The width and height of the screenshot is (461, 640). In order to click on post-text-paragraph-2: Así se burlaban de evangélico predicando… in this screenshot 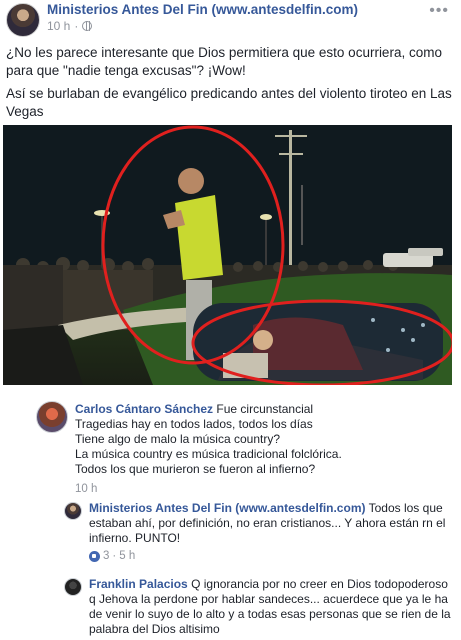, I will do `click(229, 102)`.